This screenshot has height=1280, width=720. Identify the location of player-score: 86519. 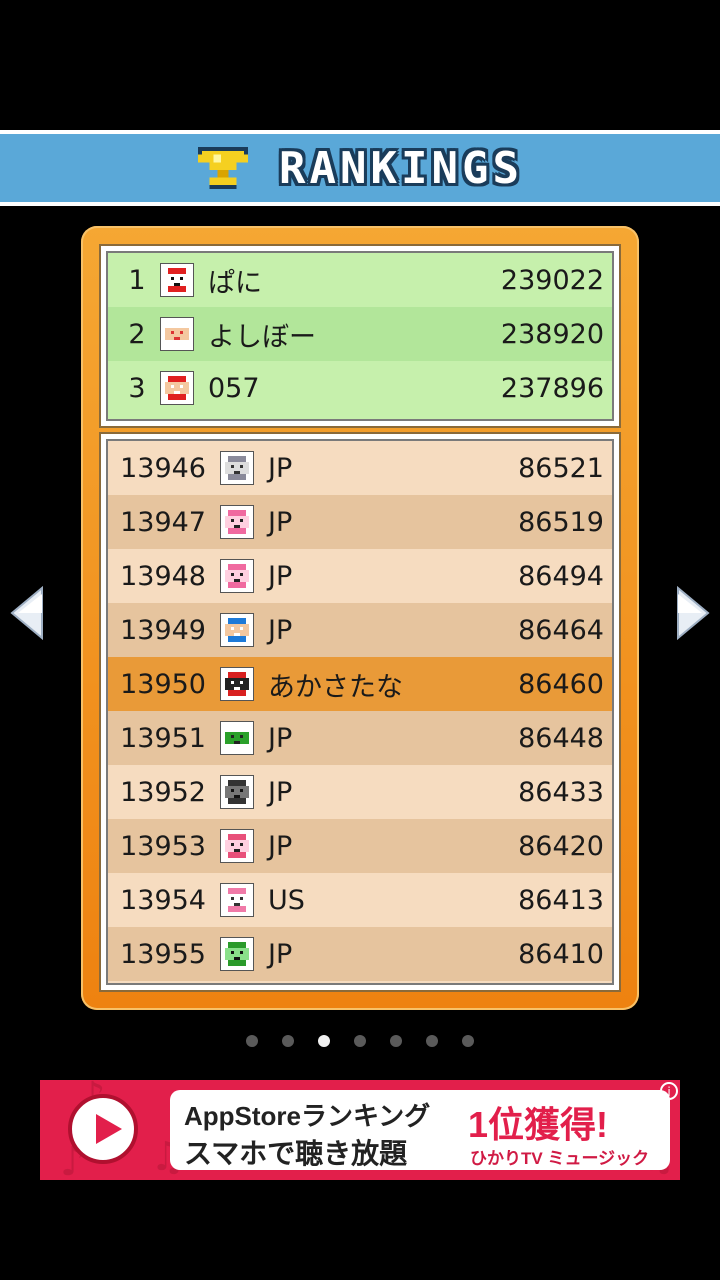
(561, 522).